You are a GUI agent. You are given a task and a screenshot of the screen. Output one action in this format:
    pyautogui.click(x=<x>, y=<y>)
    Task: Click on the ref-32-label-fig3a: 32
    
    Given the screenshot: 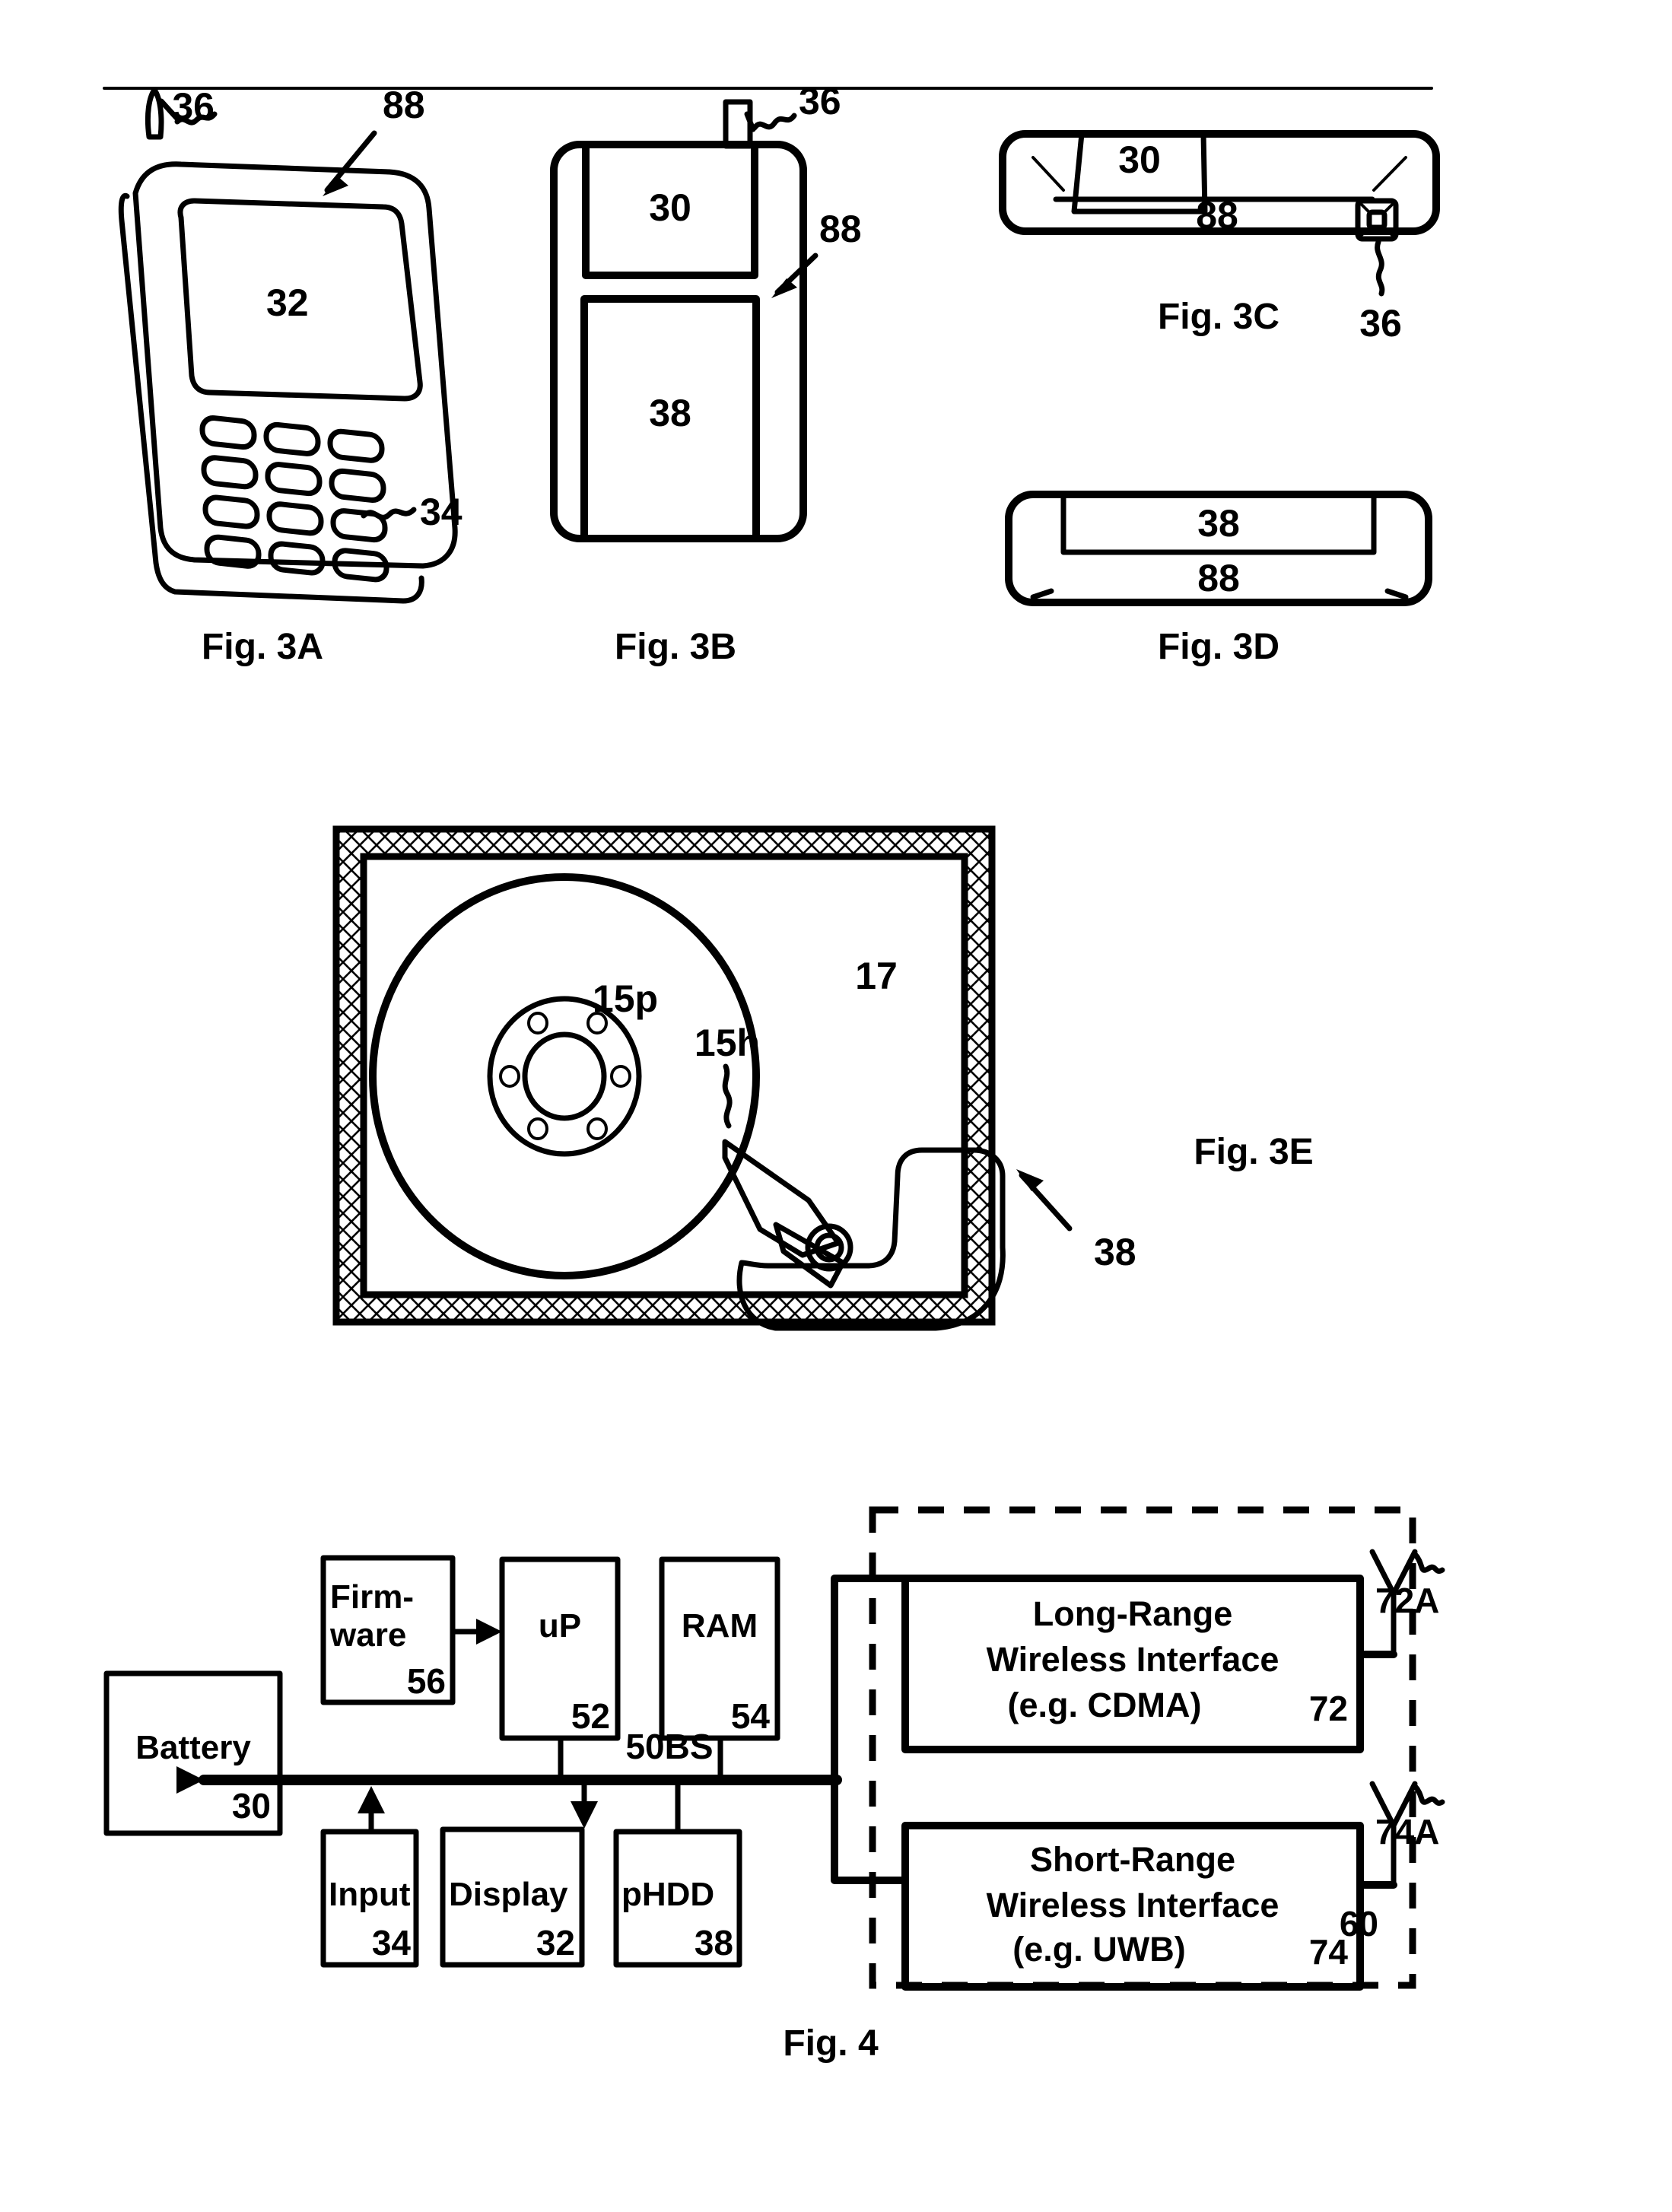 What is the action you would take?
    pyautogui.click(x=288, y=302)
    